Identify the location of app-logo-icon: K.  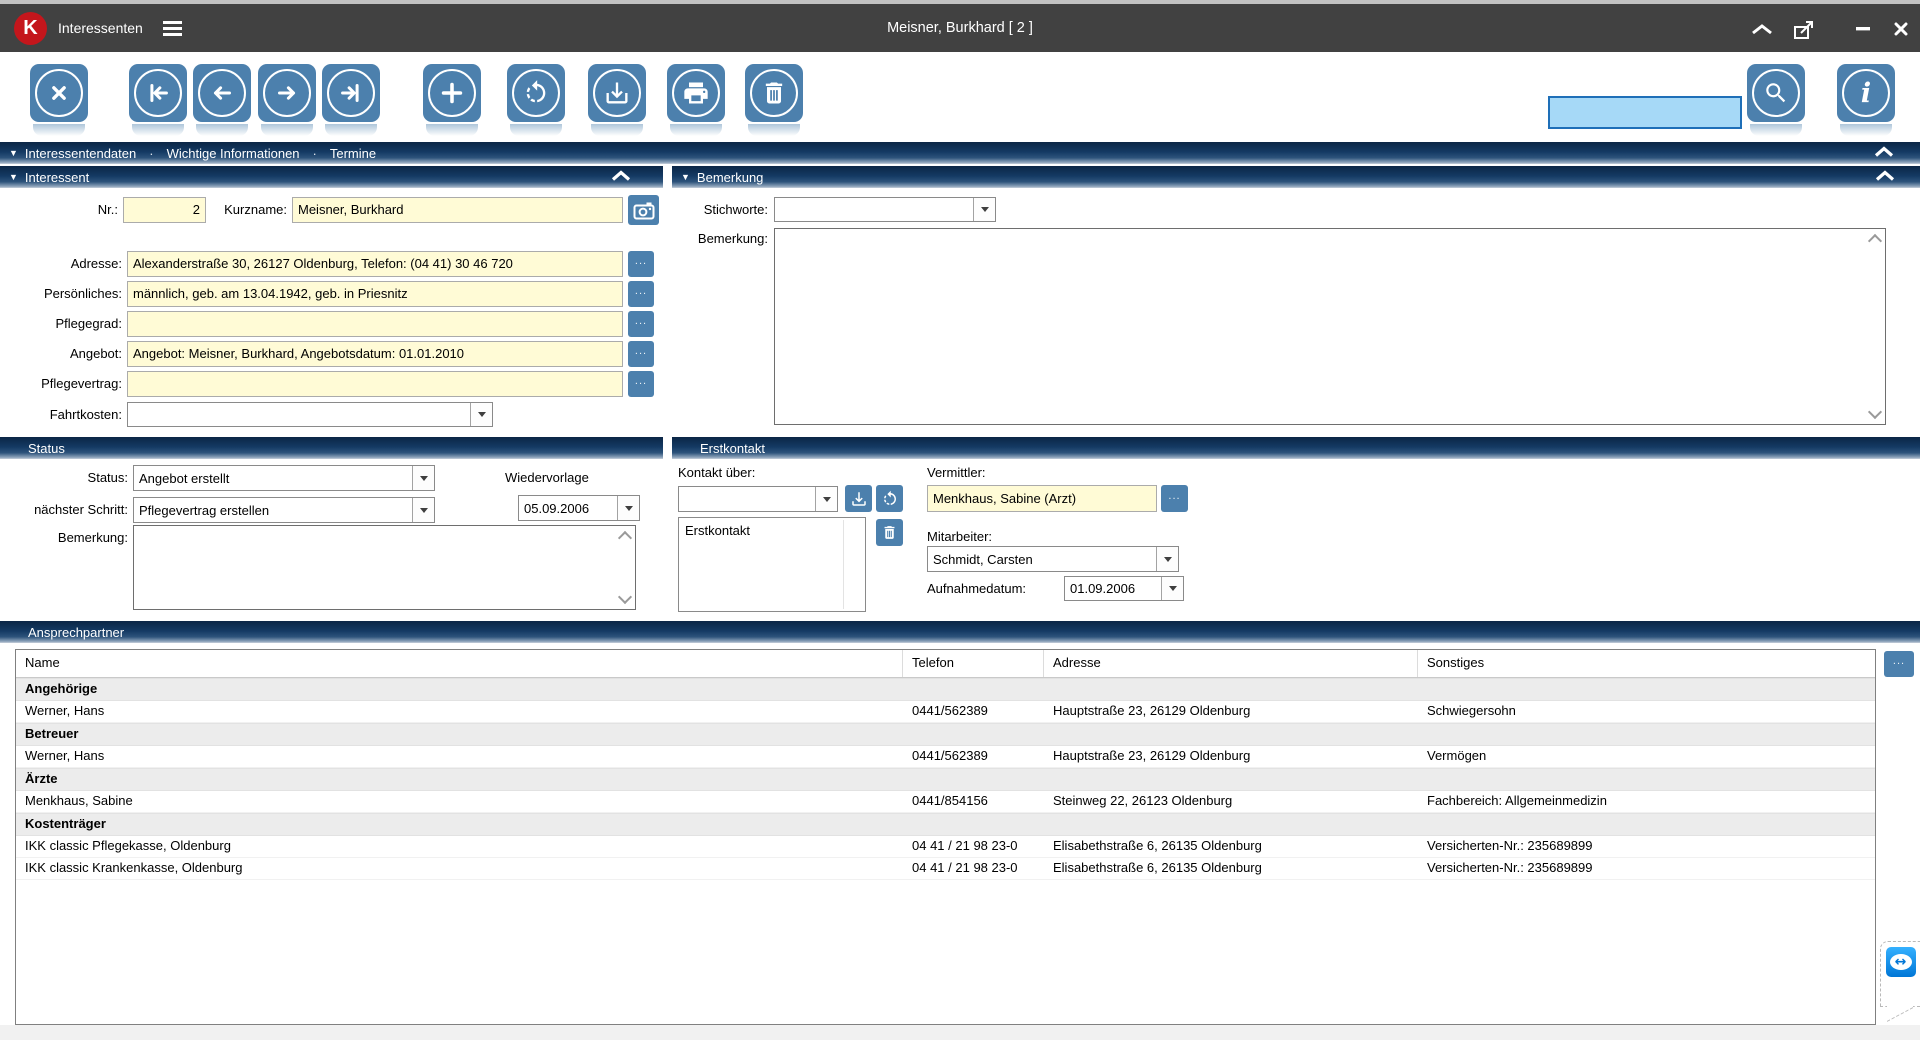
(30, 28).